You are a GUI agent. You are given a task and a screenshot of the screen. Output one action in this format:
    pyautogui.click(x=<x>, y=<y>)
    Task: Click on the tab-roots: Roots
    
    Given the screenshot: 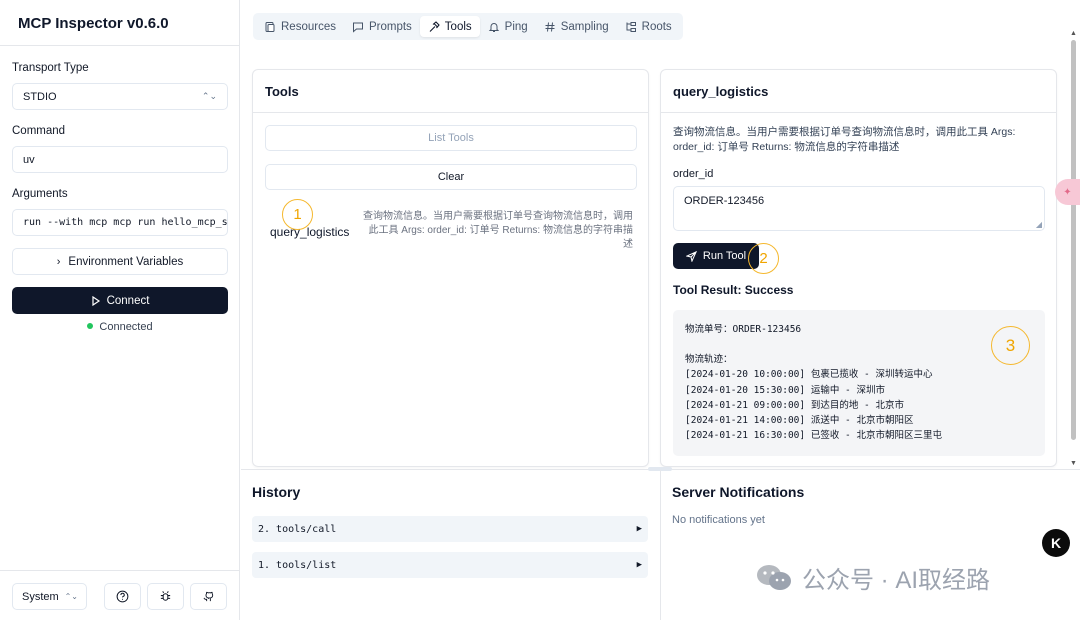 What is the action you would take?
    pyautogui.click(x=648, y=26)
    